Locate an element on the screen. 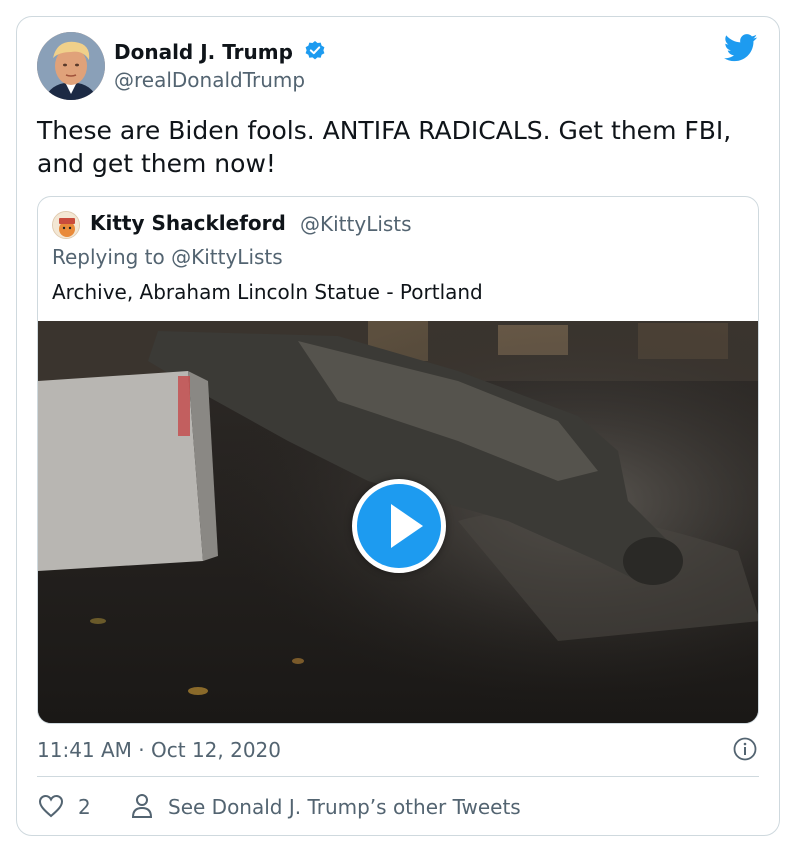  play-icon is located at coordinates (407, 526).